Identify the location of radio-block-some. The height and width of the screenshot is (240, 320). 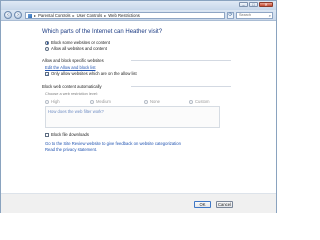
(47, 42).